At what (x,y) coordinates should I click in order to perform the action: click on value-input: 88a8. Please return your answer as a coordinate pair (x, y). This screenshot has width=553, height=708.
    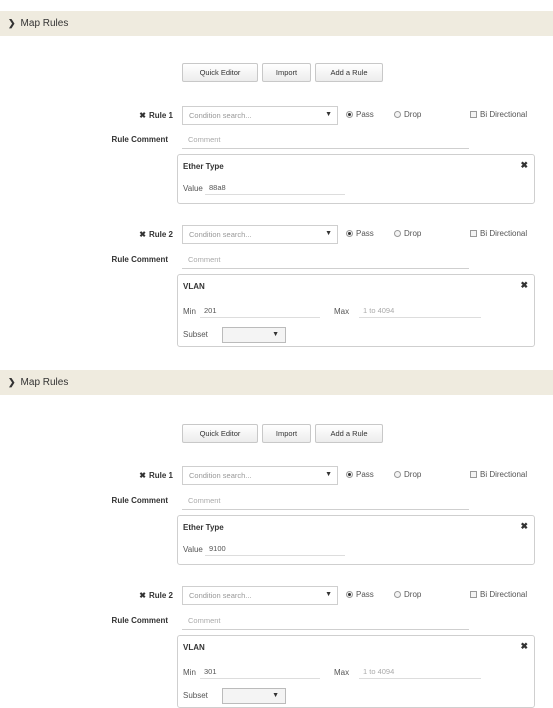
    Looking at the image, I should click on (275, 188).